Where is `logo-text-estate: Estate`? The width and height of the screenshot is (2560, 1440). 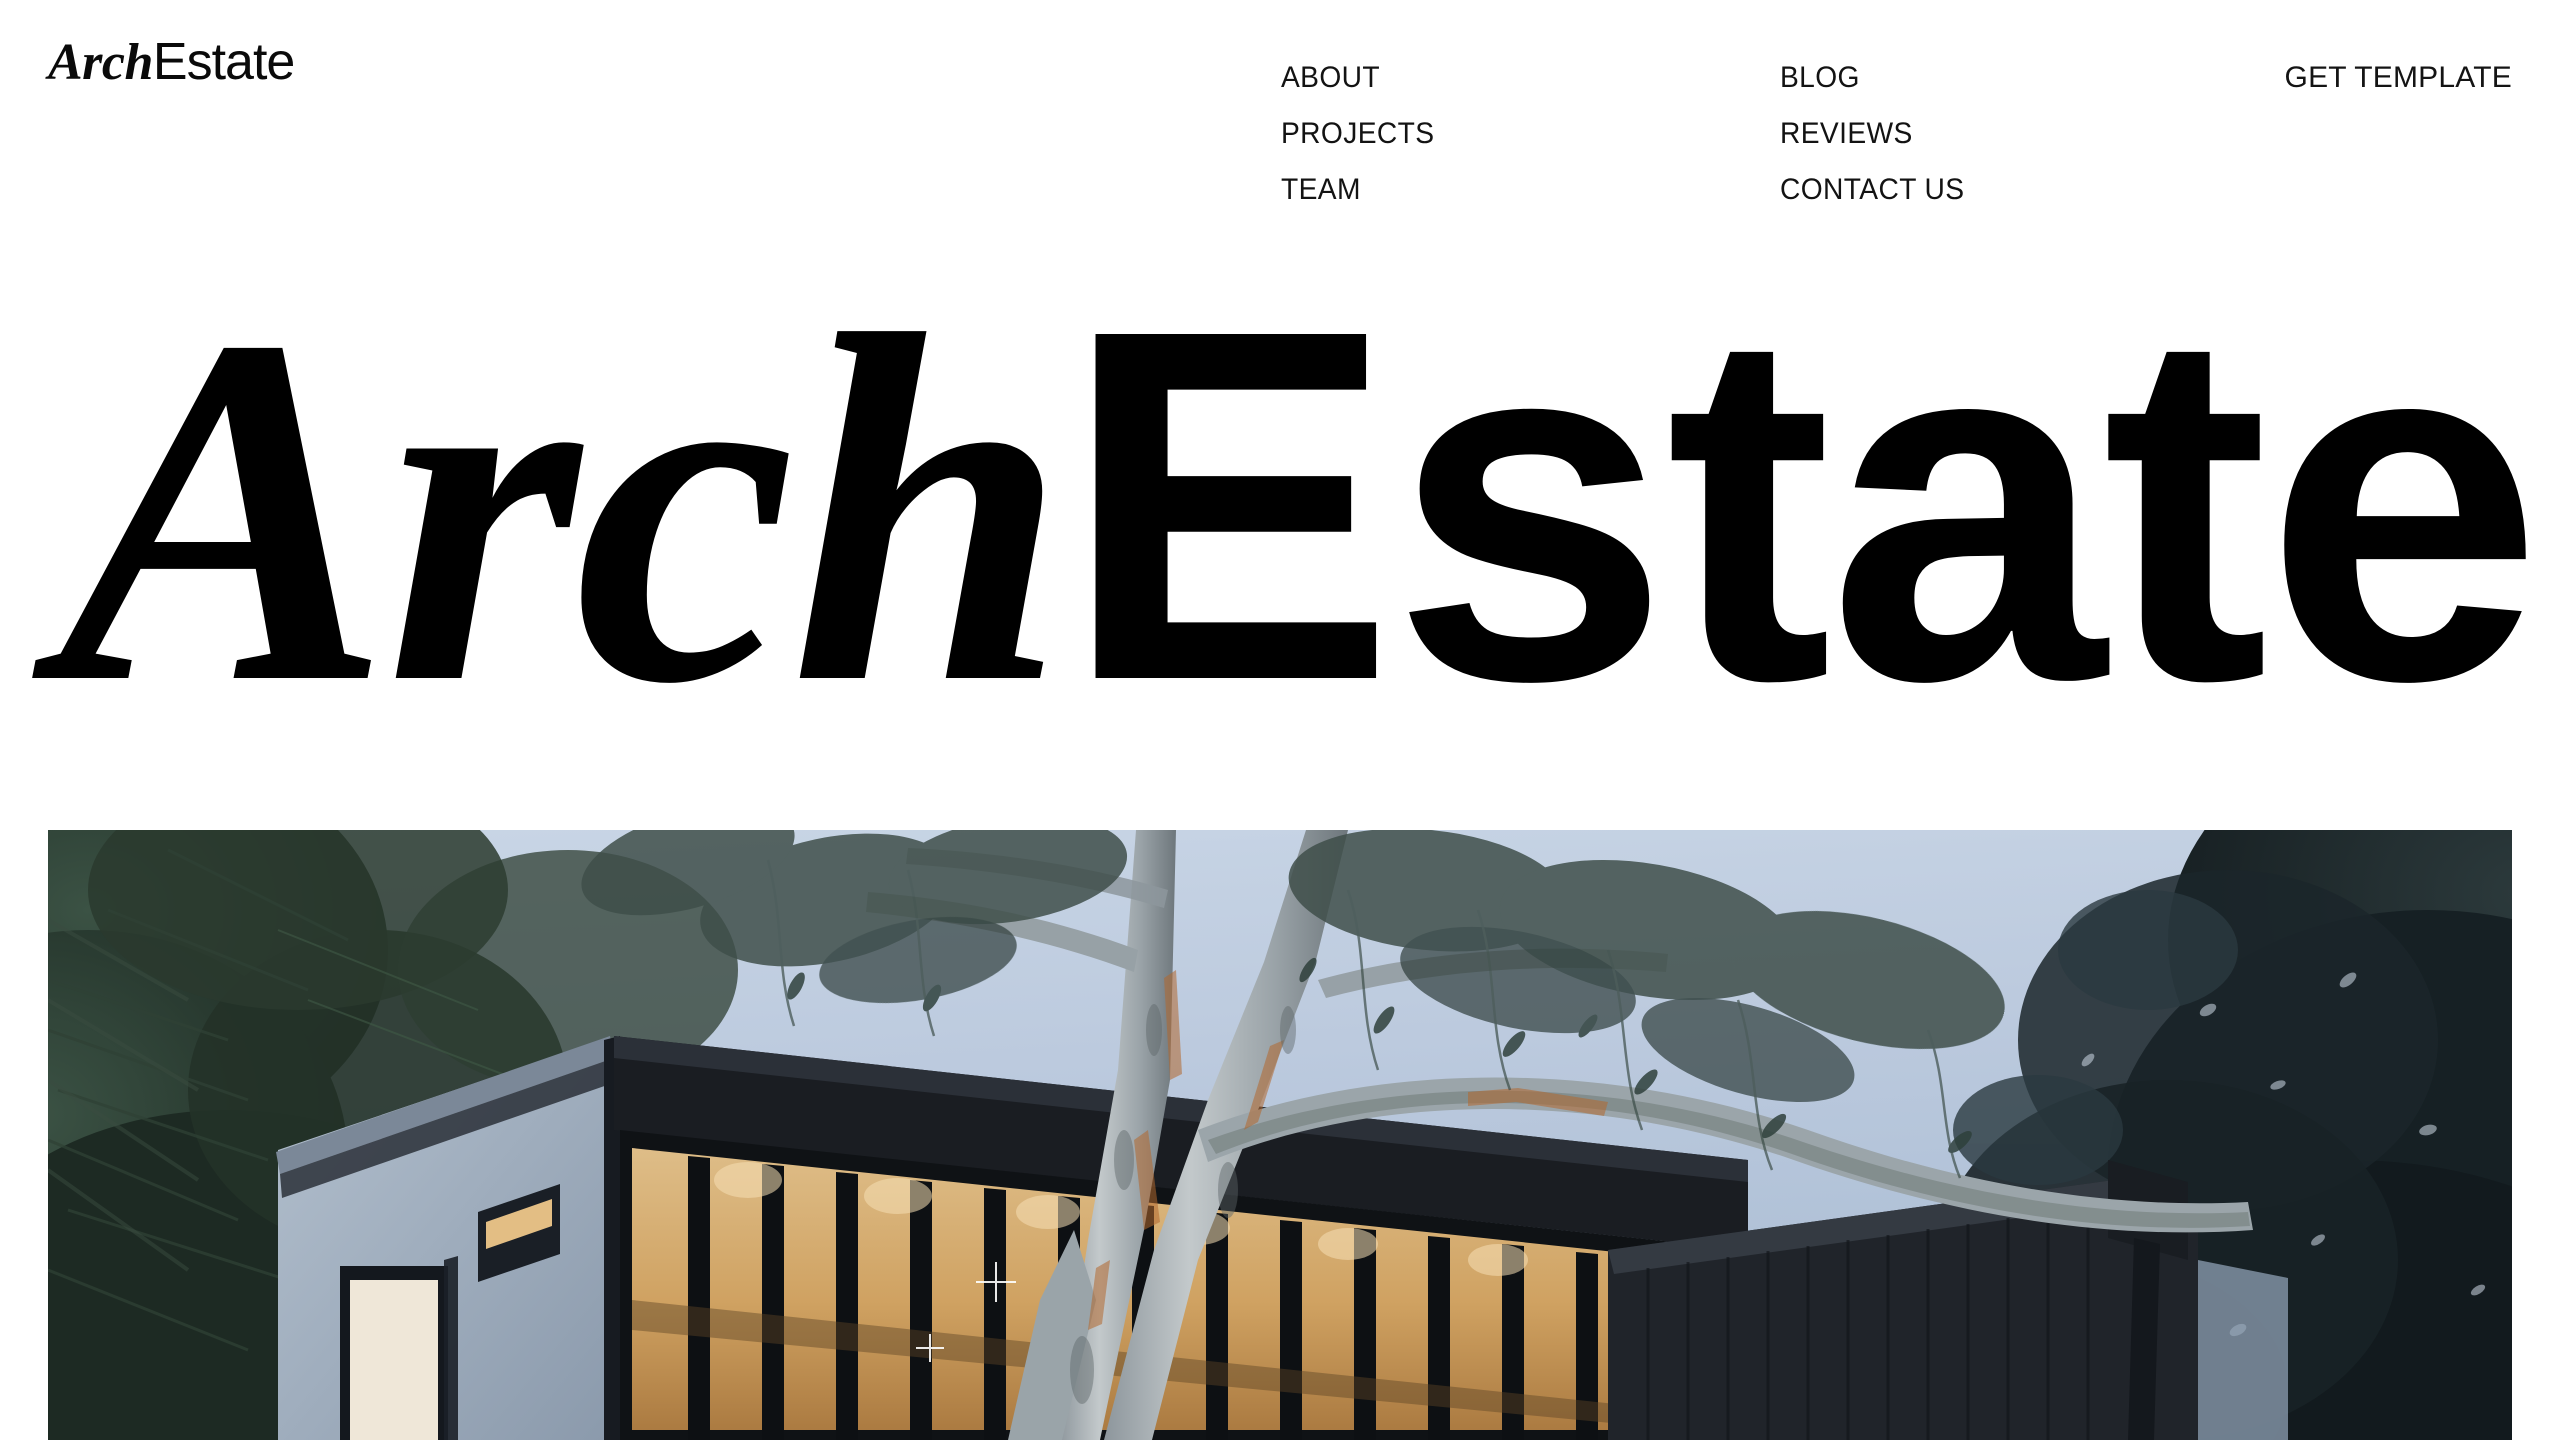 logo-text-estate: Estate is located at coordinates (223, 62).